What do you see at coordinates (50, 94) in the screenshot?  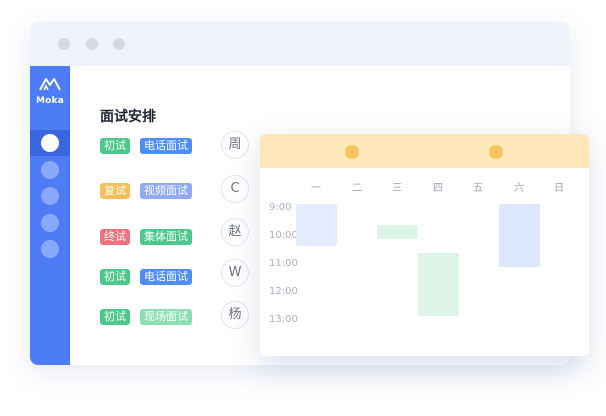 I see `logo: Moka` at bounding box center [50, 94].